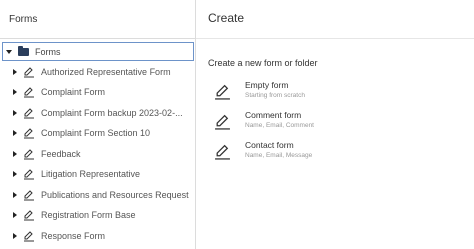 The image size is (474, 249). Describe the element at coordinates (9, 51) in the screenshot. I see `caret-down-icon` at that location.